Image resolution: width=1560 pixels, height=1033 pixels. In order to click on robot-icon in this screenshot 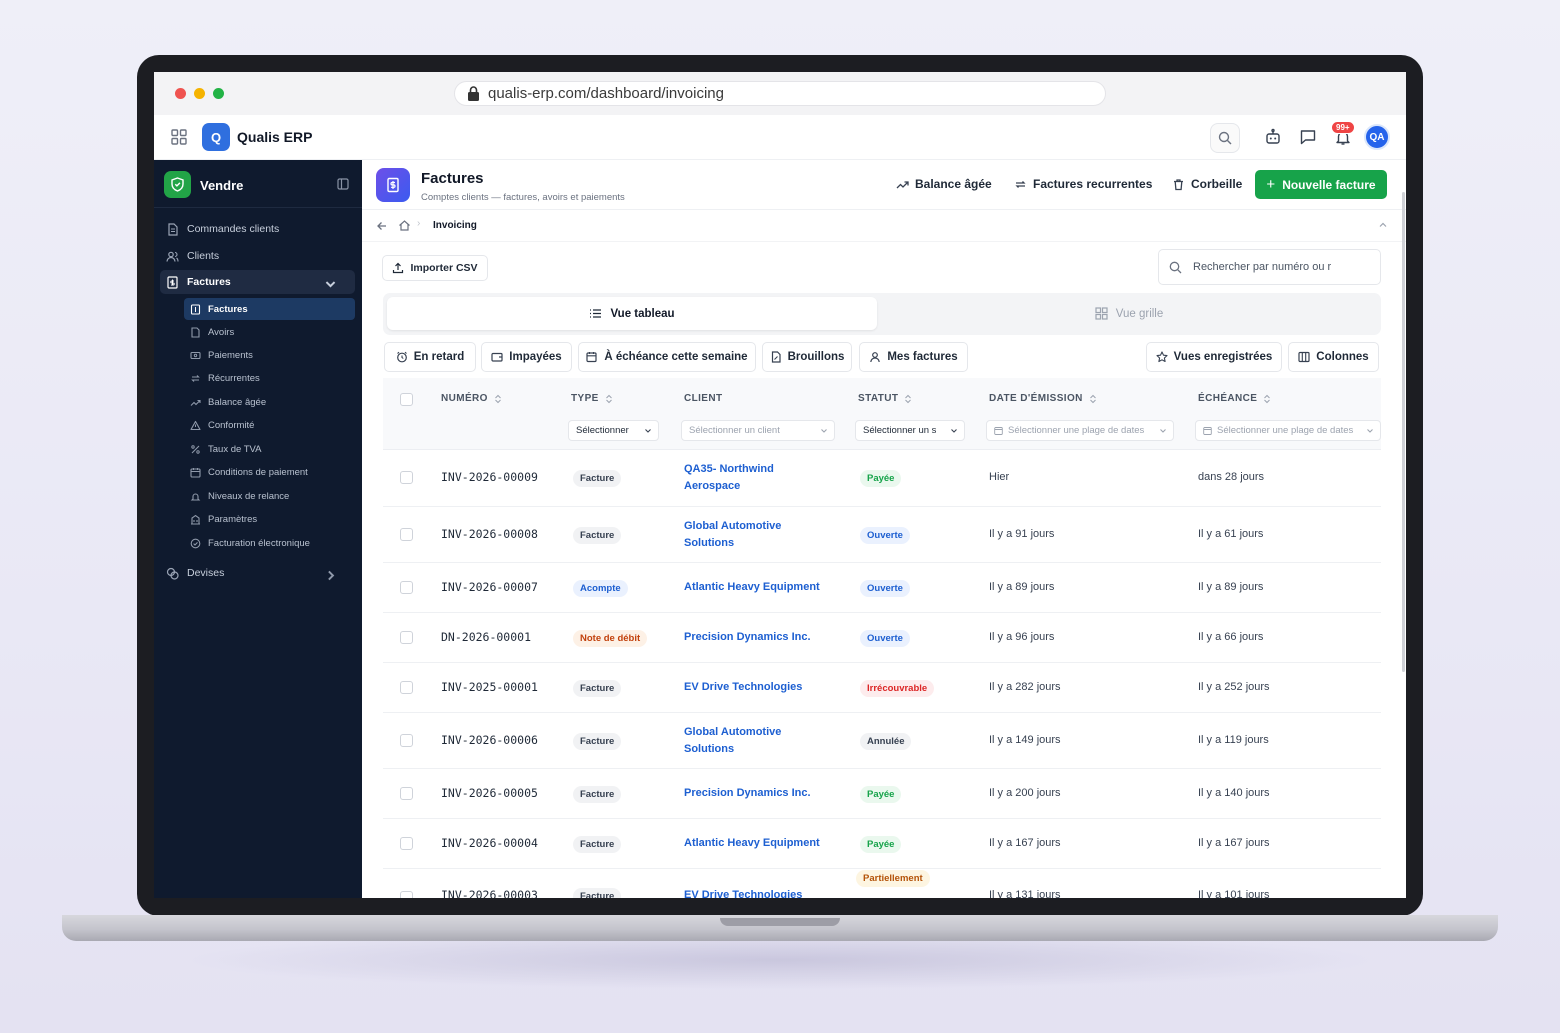, I will do `click(1273, 137)`.